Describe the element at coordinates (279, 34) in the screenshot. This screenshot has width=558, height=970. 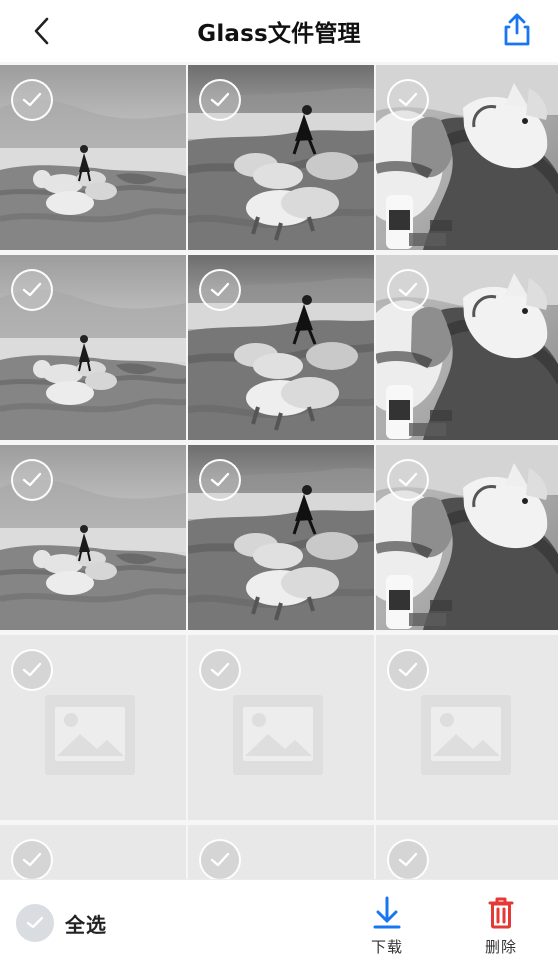
I see `page-title: Glass文件管理` at that location.